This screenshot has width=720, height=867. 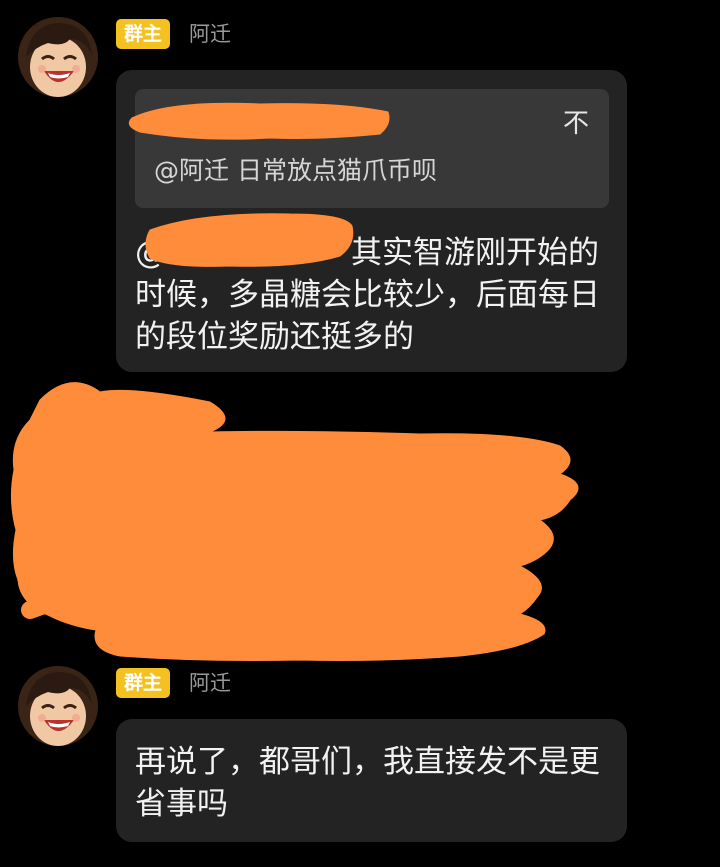 I want to click on avatar-icon, so click(x=58, y=706).